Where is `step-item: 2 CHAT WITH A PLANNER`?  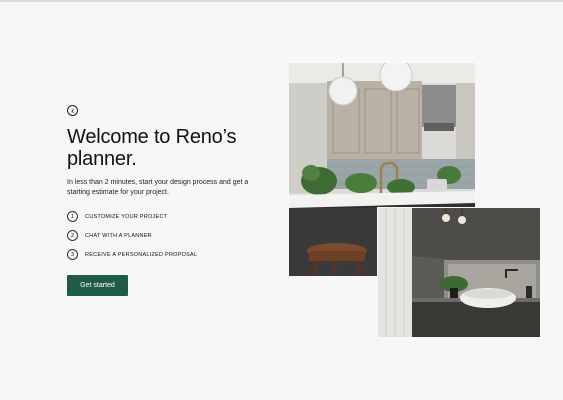 step-item: 2 CHAT WITH A PLANNER is located at coordinates (109, 235).